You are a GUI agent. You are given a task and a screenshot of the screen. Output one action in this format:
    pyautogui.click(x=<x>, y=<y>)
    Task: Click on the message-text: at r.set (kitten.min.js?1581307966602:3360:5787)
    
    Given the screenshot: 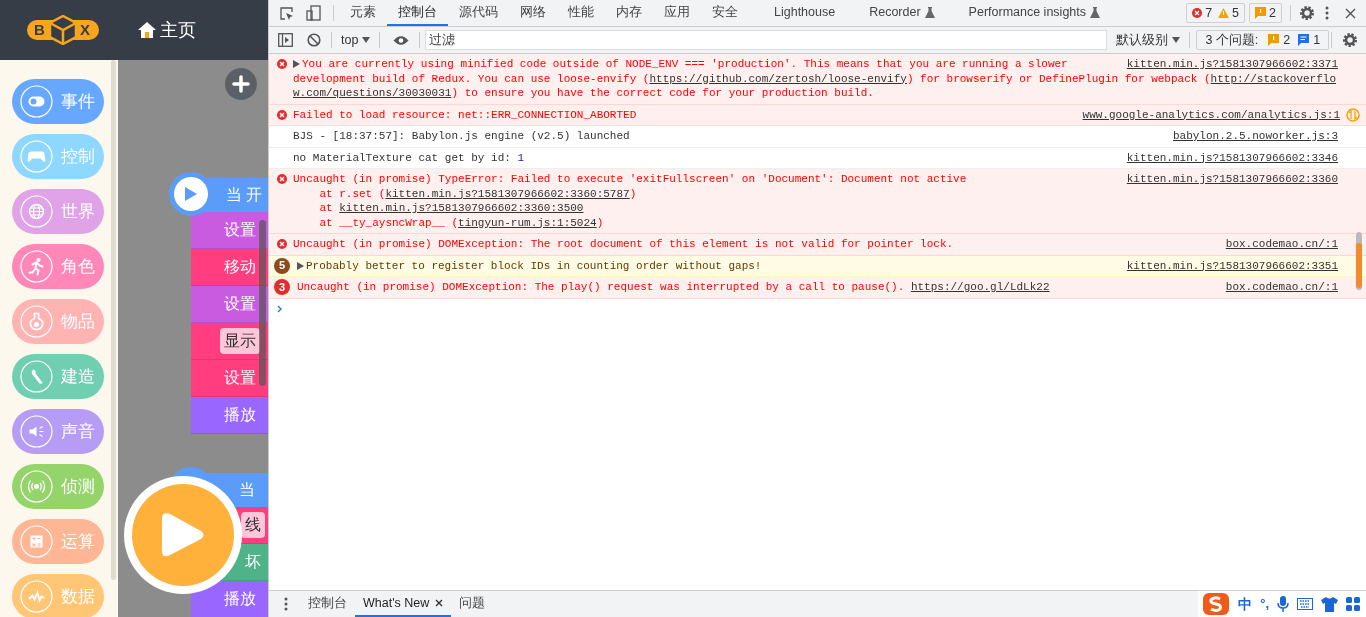 What is the action you would take?
    pyautogui.click(x=478, y=193)
    